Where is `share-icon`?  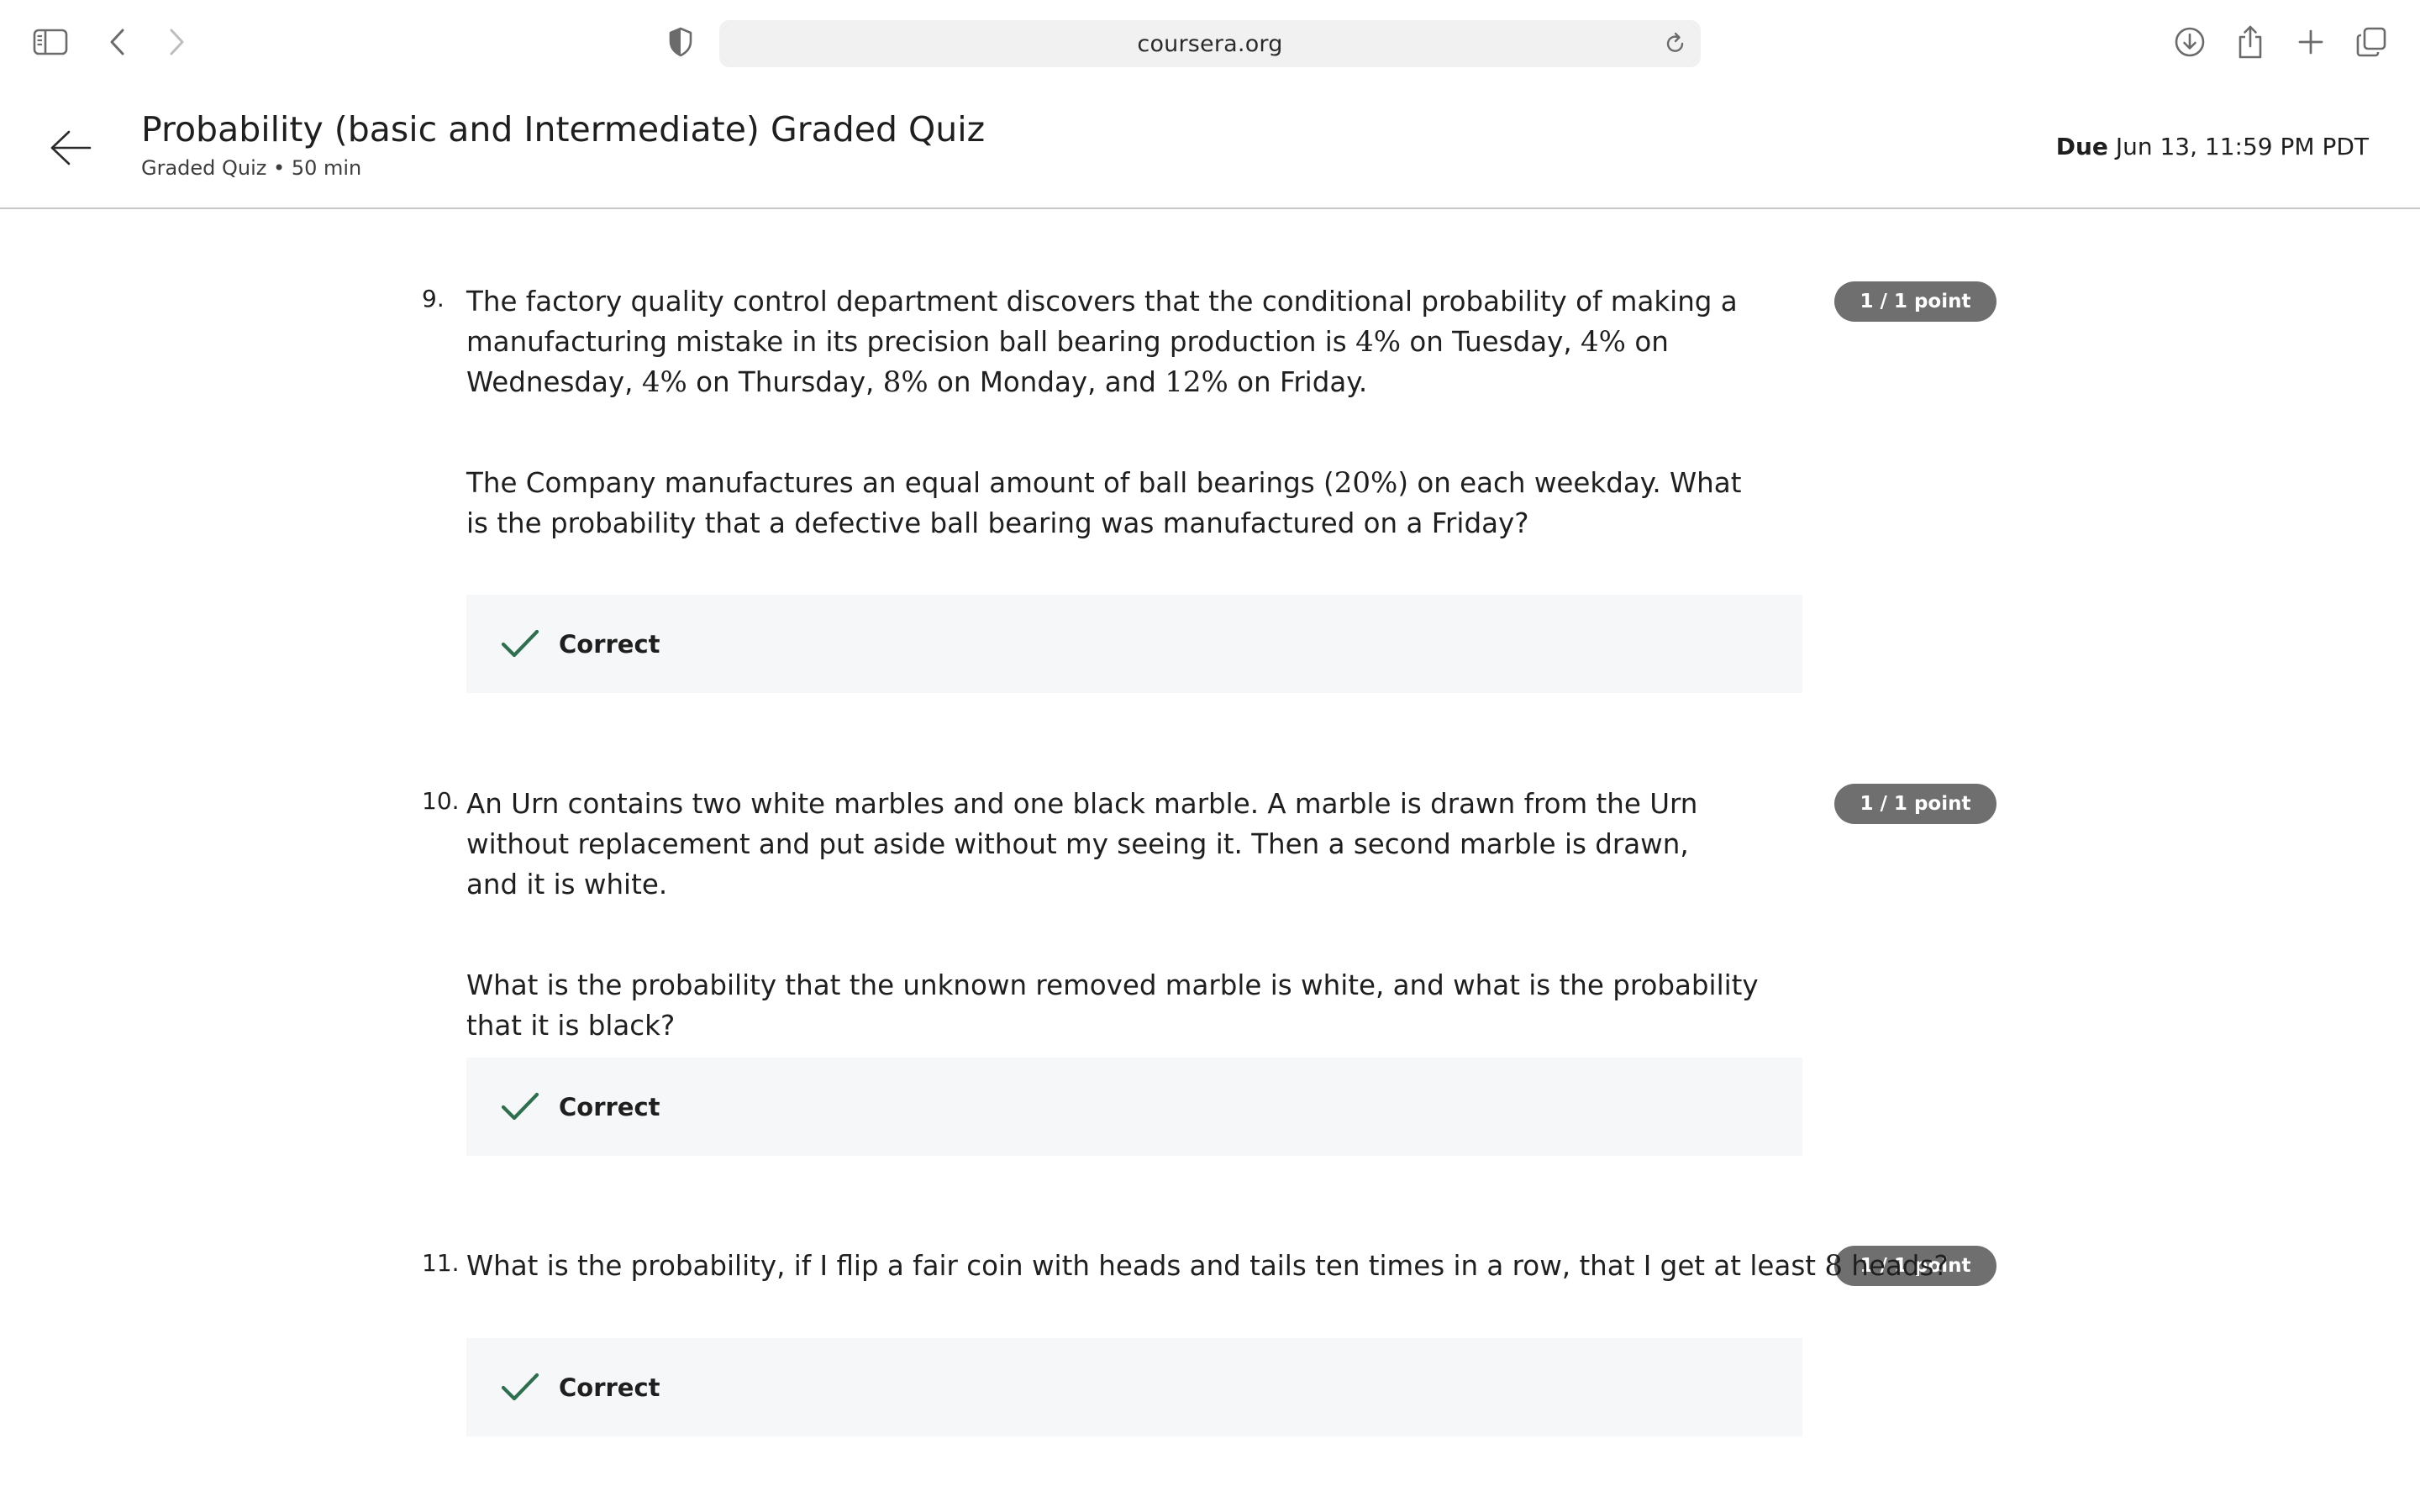 share-icon is located at coordinates (2250, 42).